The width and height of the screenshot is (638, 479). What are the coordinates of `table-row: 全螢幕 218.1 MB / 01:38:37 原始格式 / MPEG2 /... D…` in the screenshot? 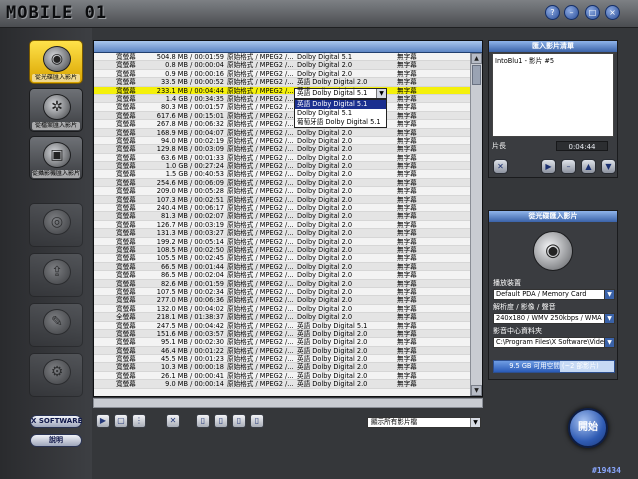 It's located at (282, 317).